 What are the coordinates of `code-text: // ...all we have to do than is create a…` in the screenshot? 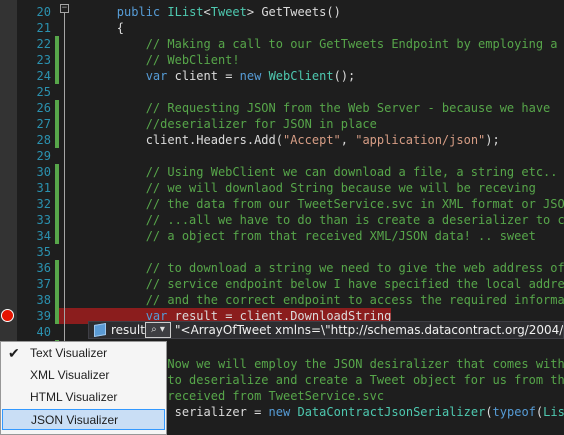 It's located at (311, 220).